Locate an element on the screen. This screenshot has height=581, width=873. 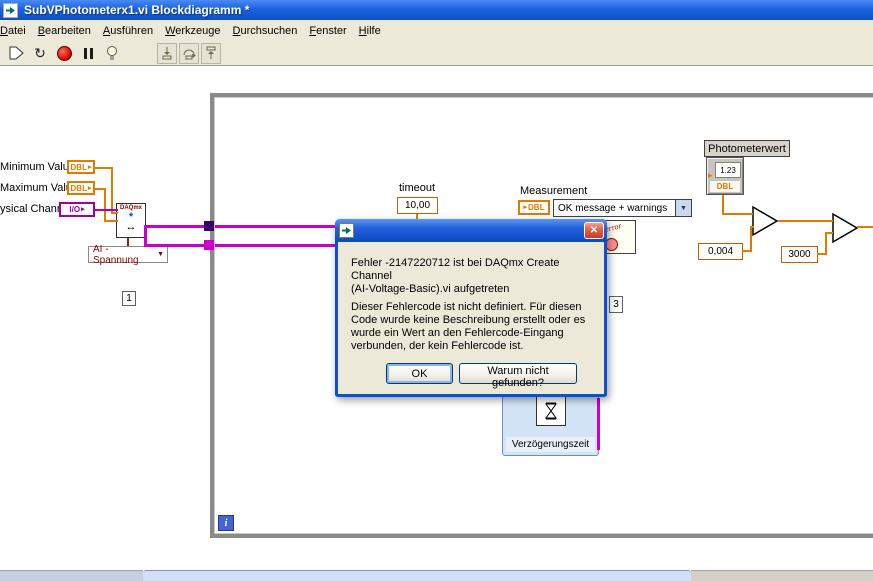
time-delay-node: Verzögerungszeit is located at coordinates (550, 424).